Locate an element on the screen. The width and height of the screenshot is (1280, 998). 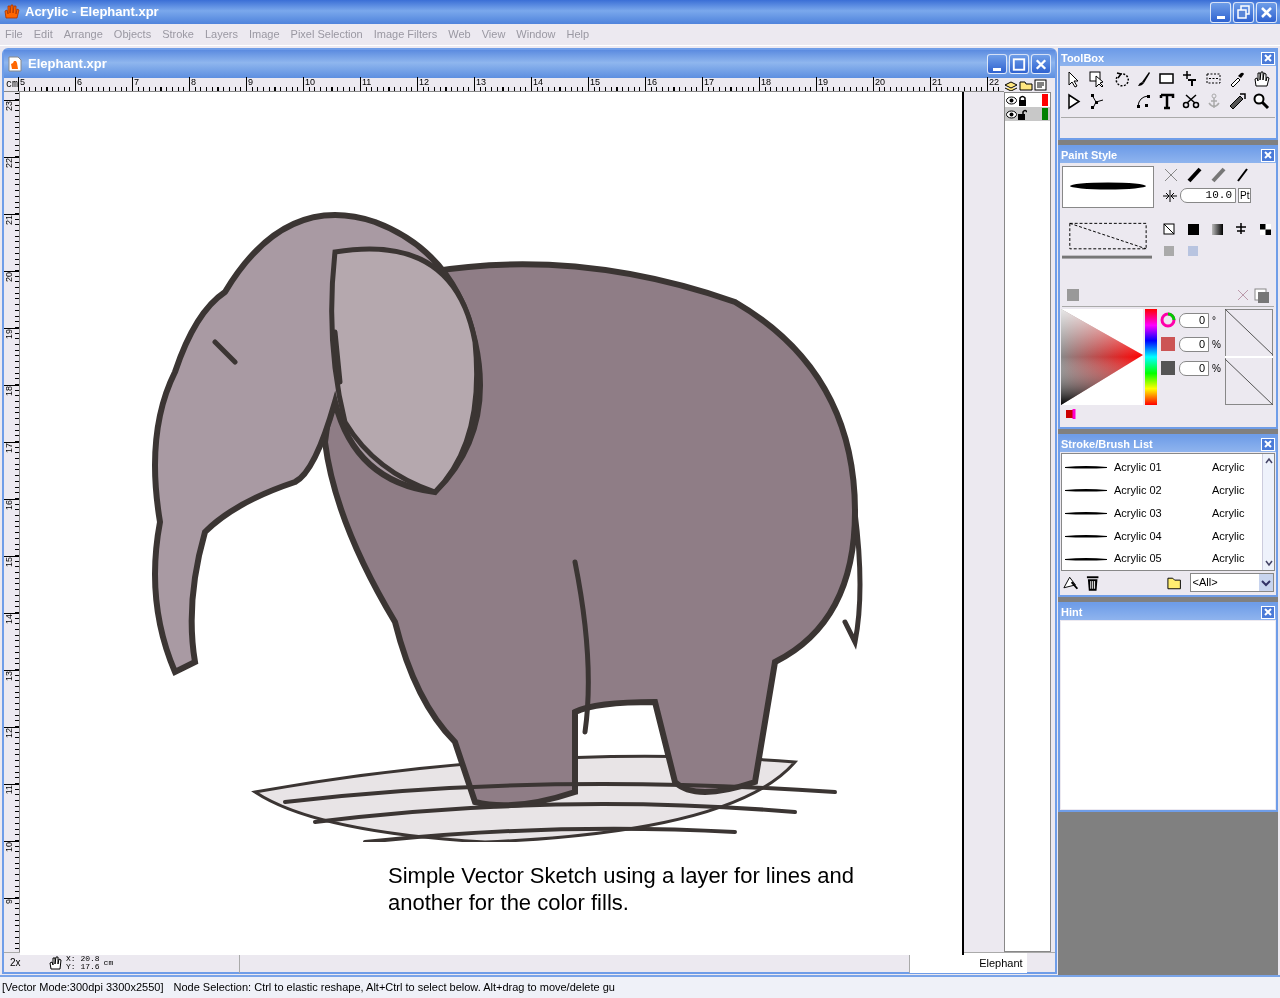
ruler-label: 20 is located at coordinates (9, 277).